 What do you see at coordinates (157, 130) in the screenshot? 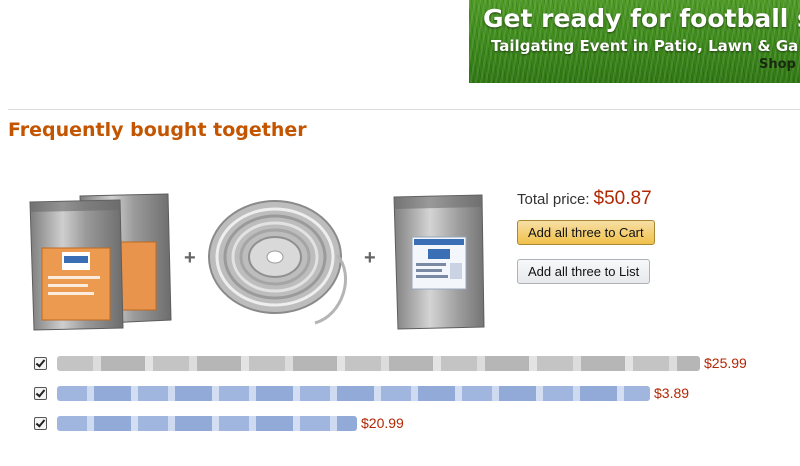
I see `section-title: Frequently bought together` at bounding box center [157, 130].